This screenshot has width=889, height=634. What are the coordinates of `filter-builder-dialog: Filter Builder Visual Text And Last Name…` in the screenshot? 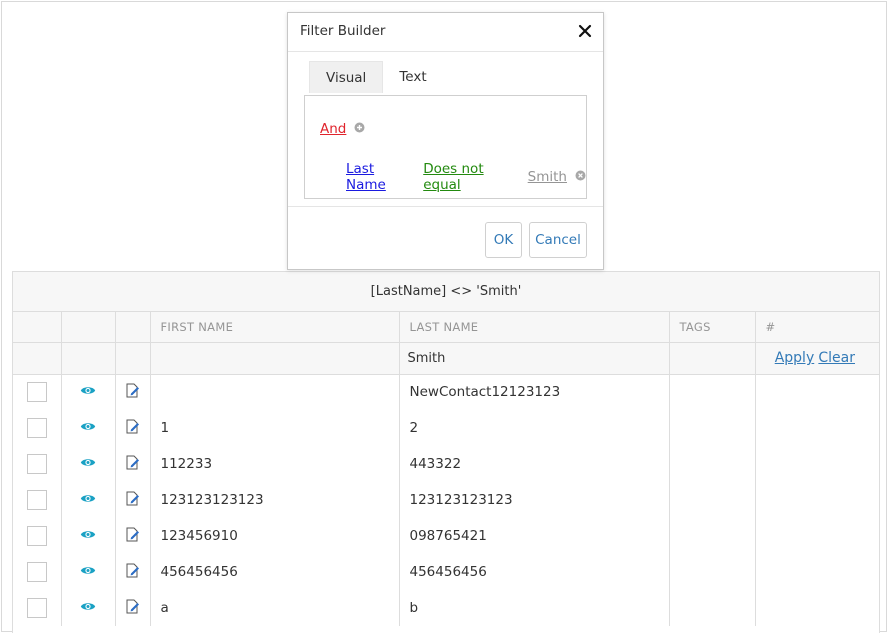 It's located at (445, 141).